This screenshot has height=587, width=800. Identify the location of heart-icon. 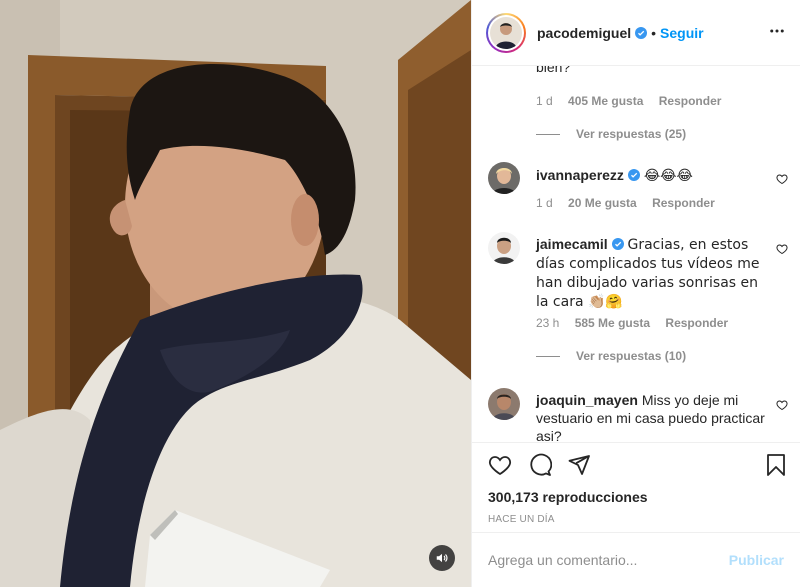
(500, 465).